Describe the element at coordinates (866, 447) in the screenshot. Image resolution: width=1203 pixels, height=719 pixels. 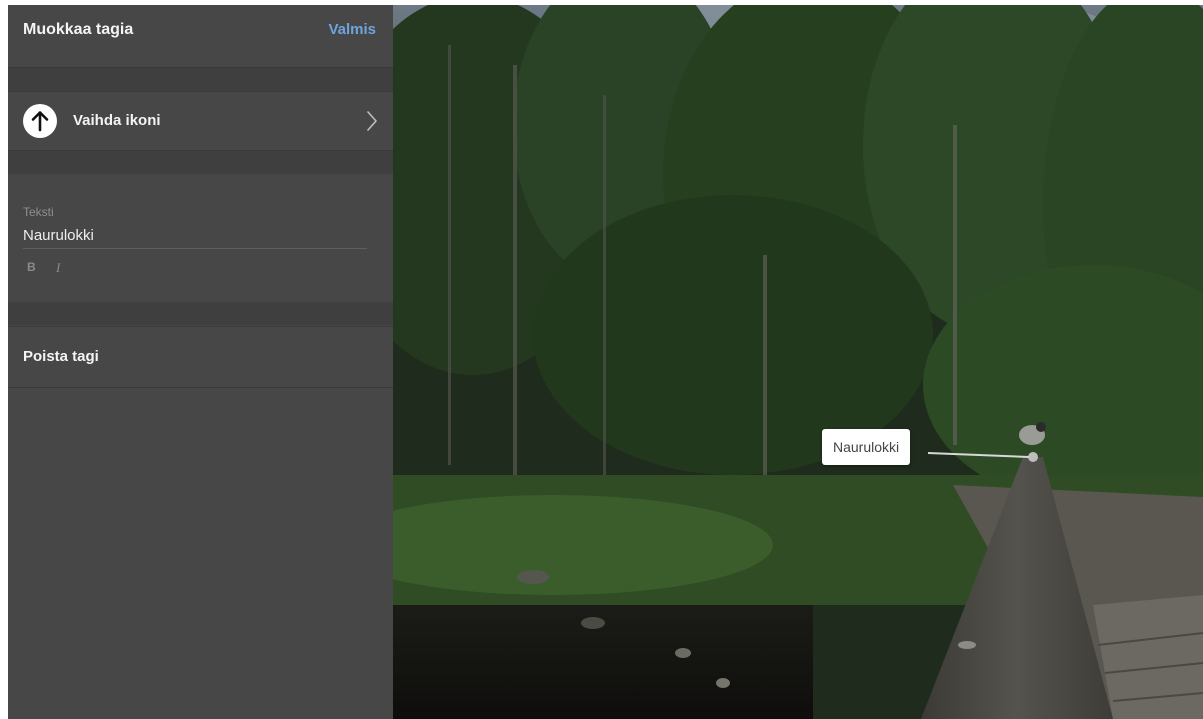
I see `scene-tag-label: Naurulokki` at that location.